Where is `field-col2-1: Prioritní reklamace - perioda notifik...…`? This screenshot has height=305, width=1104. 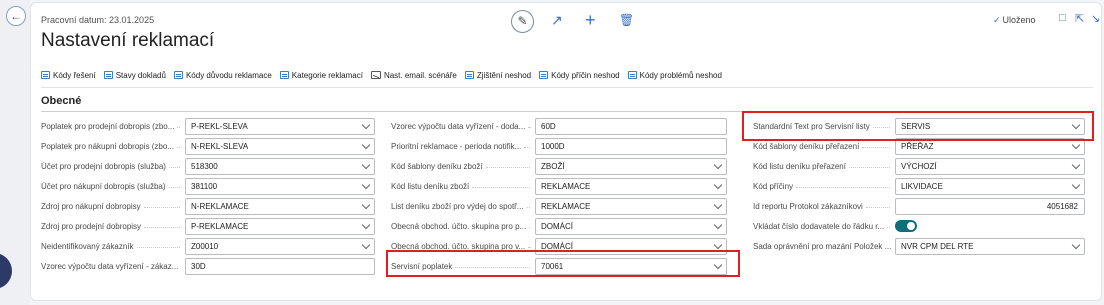
field-col2-1: Prioritní reklamace - perioda notifik...… is located at coordinates (559, 146).